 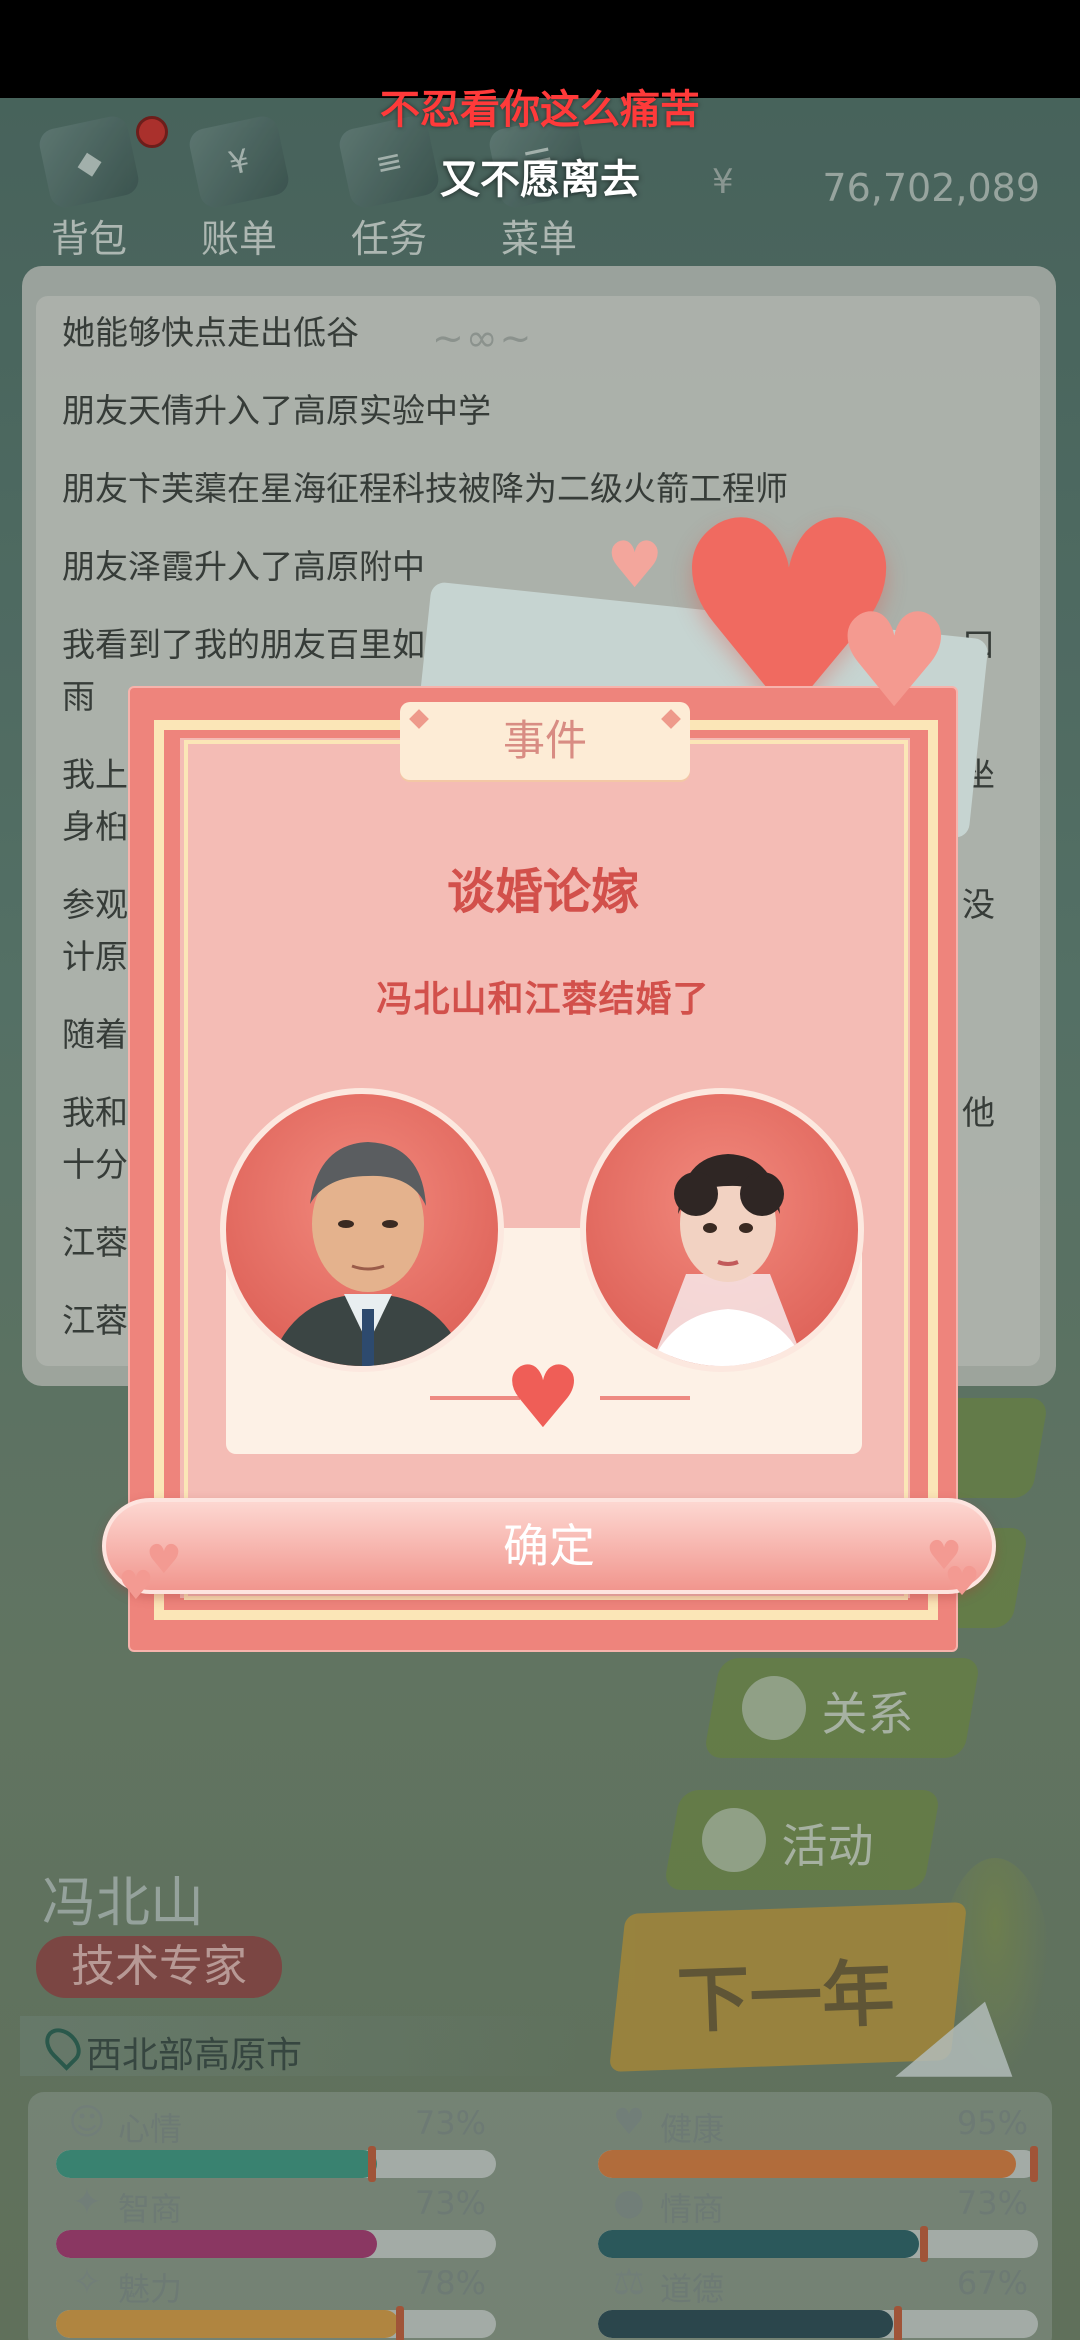 What do you see at coordinates (542, 892) in the screenshot?
I see `event-title: 谈婚论嫁` at bounding box center [542, 892].